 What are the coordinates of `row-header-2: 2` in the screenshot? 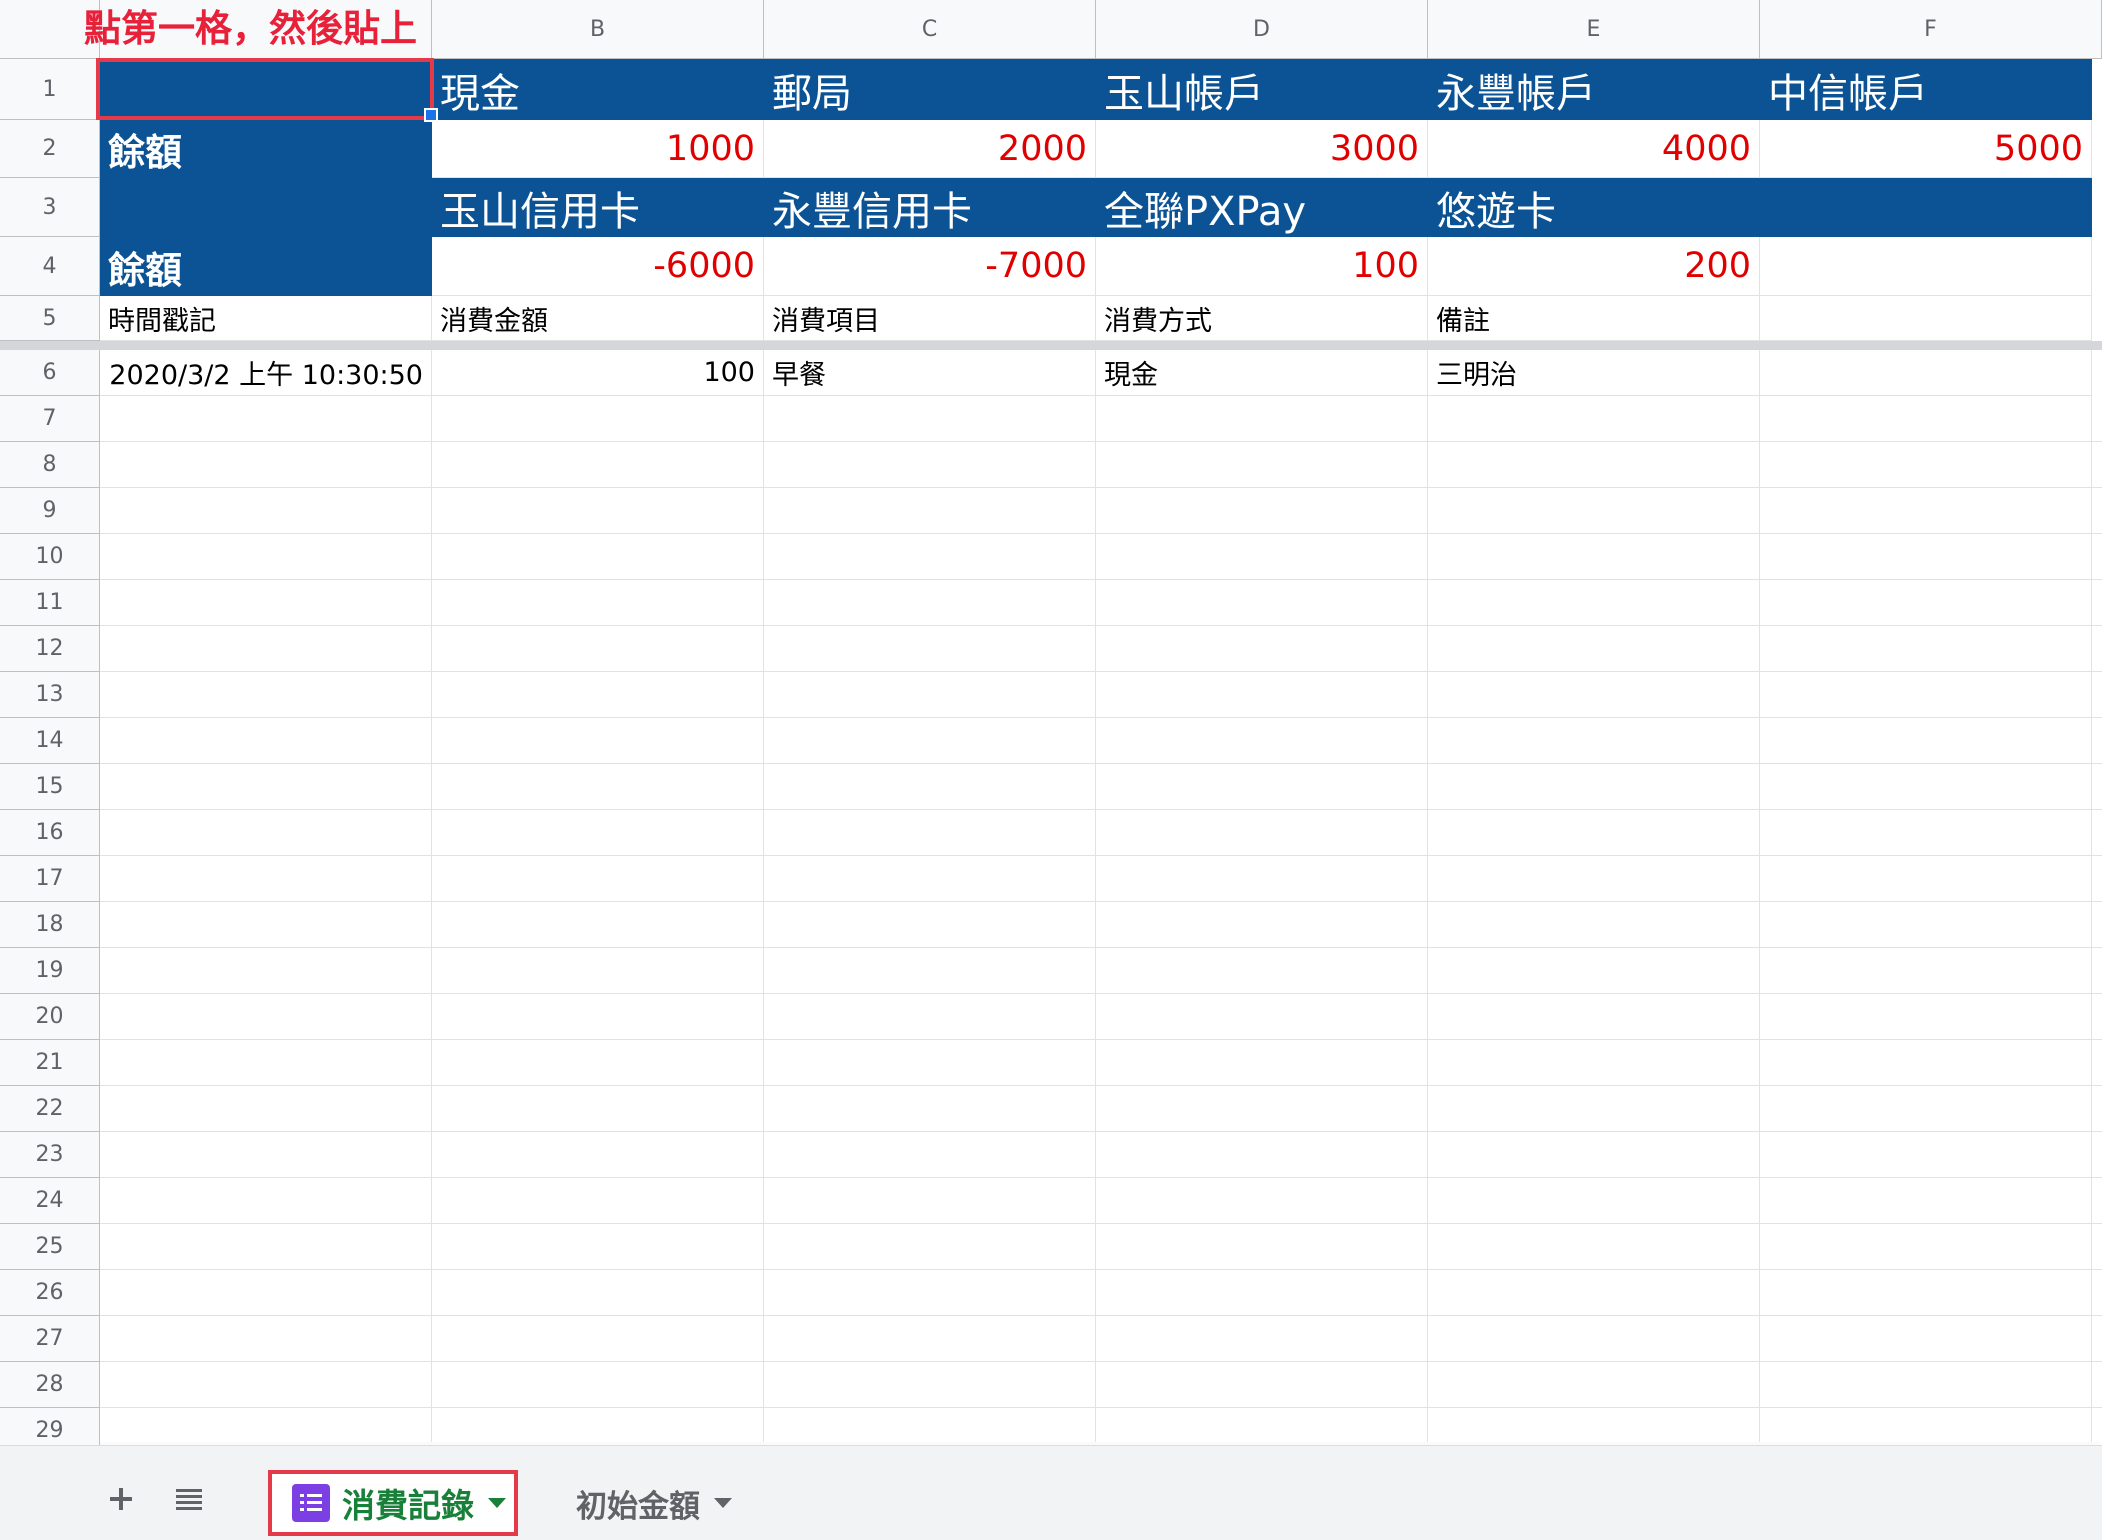 It's located at (50, 149).